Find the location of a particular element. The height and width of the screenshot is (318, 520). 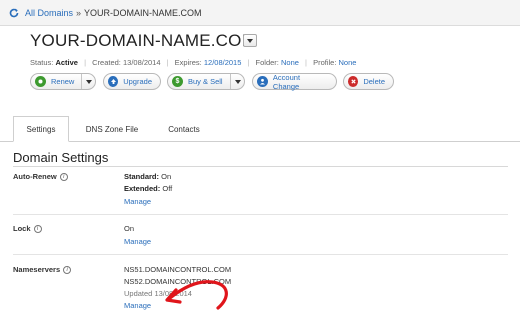

nameservers-label: Nameservers i is located at coordinates (42, 269).